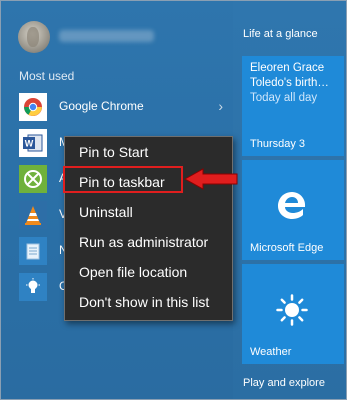 The width and height of the screenshot is (347, 400). Describe the element at coordinates (33, 179) in the screenshot. I see `xbox-icon` at that location.